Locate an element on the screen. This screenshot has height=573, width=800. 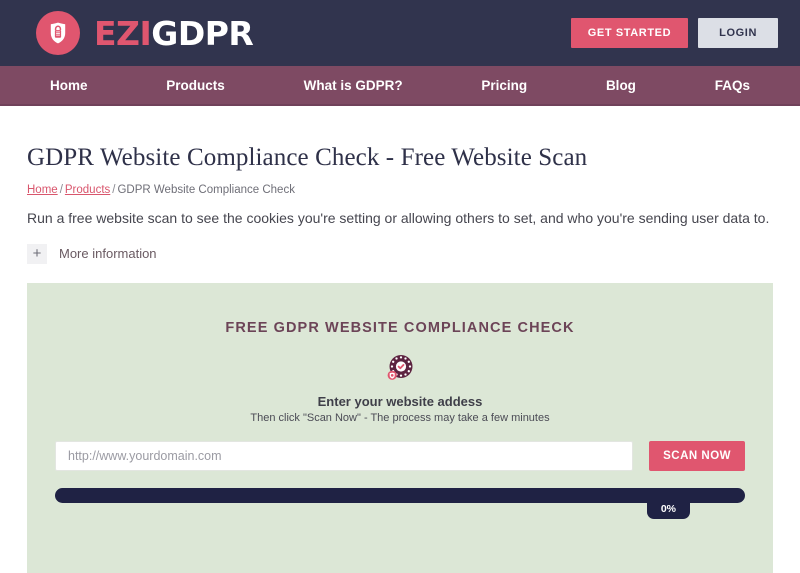
nav-item-blog: Blog is located at coordinates (621, 85).